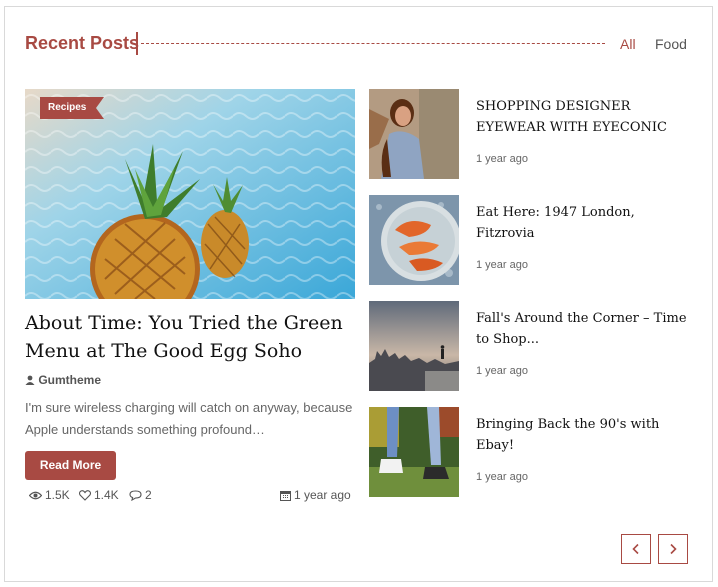 The width and height of the screenshot is (718, 587). I want to click on next-button, so click(673, 549).